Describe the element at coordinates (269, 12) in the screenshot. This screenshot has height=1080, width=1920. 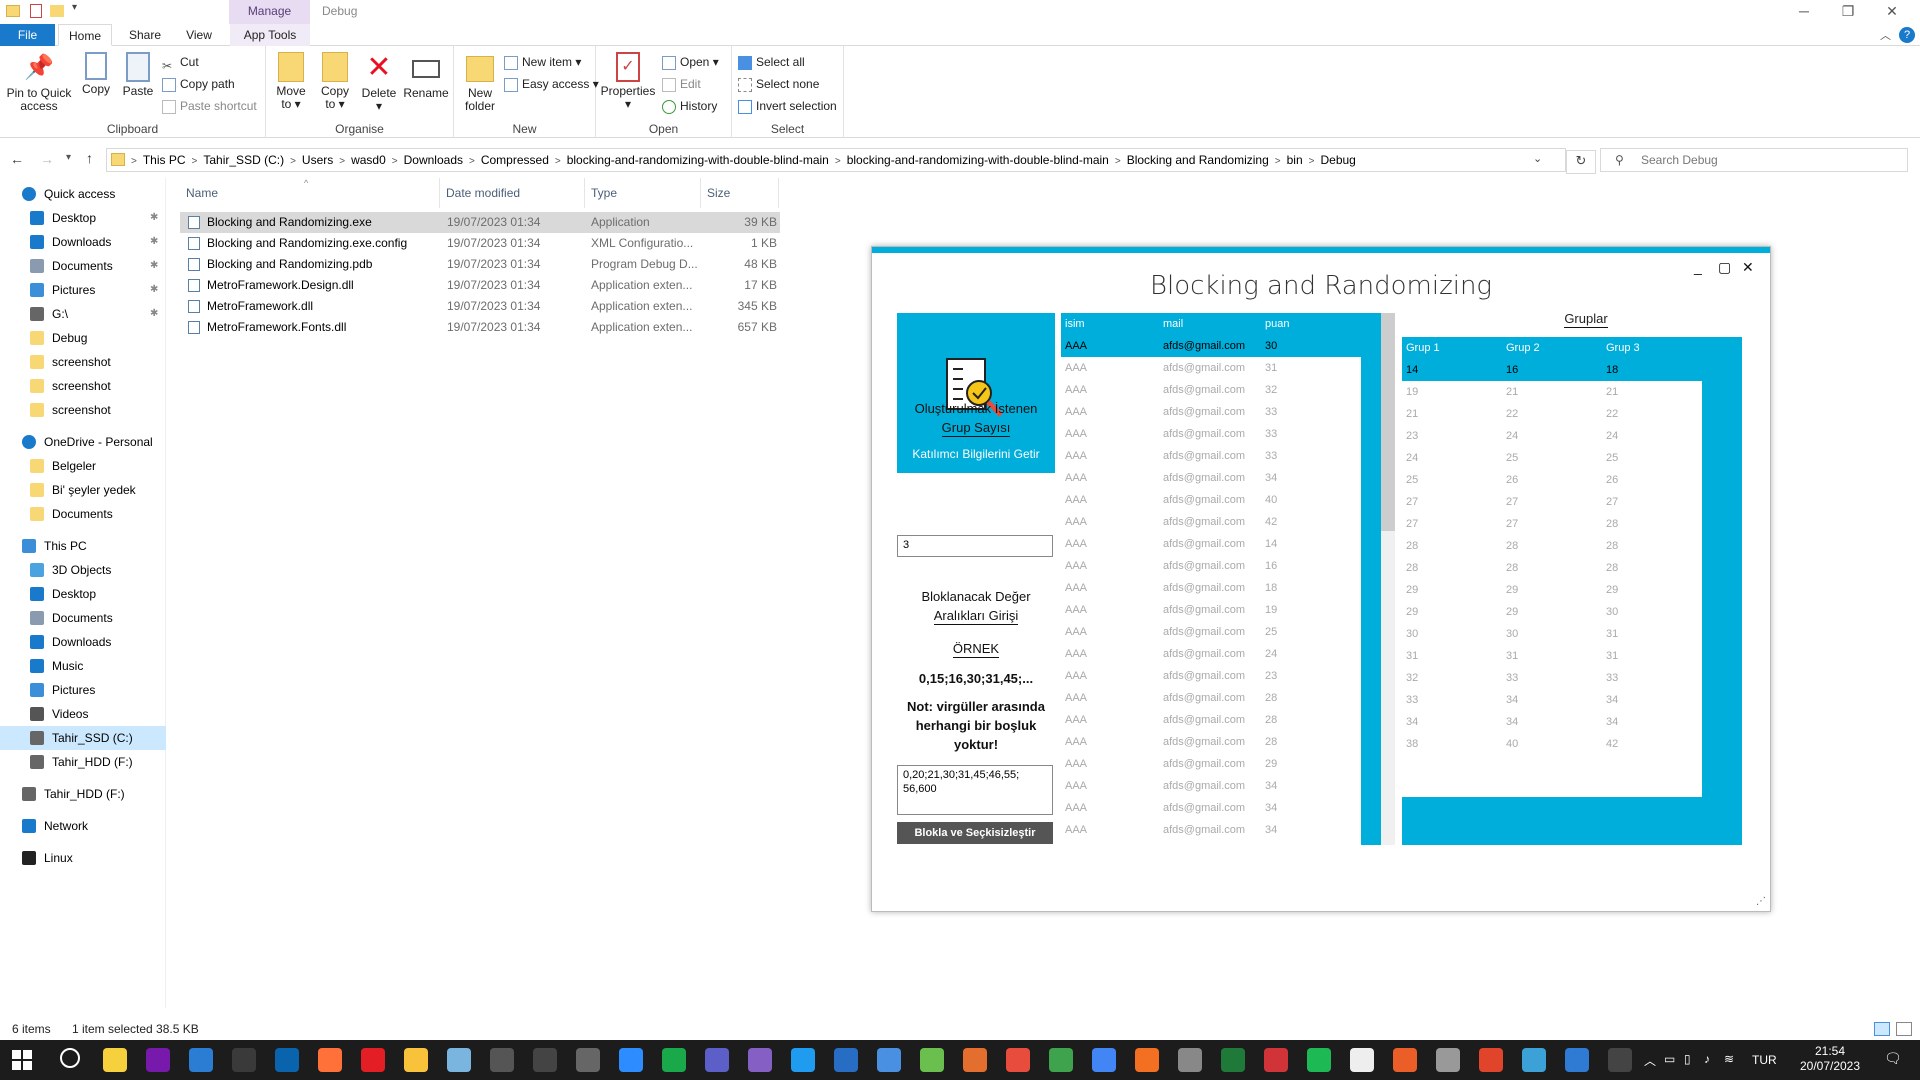
I see `tab-manage: Manage` at that location.